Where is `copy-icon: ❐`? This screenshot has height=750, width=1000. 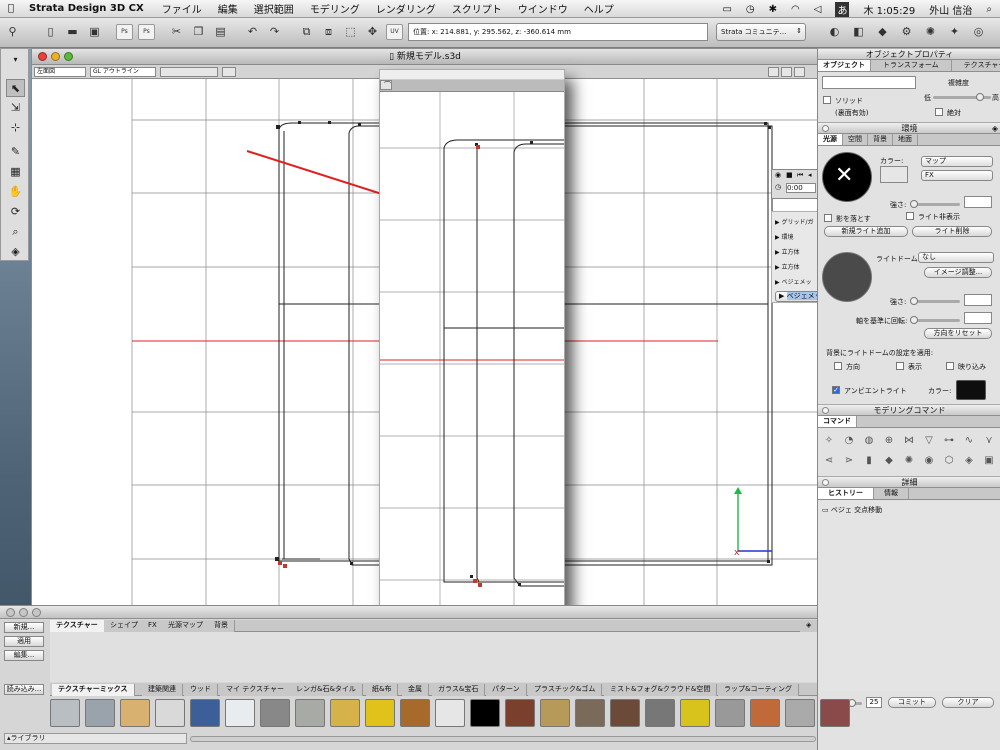
copy-icon: ❐ is located at coordinates (198, 32).